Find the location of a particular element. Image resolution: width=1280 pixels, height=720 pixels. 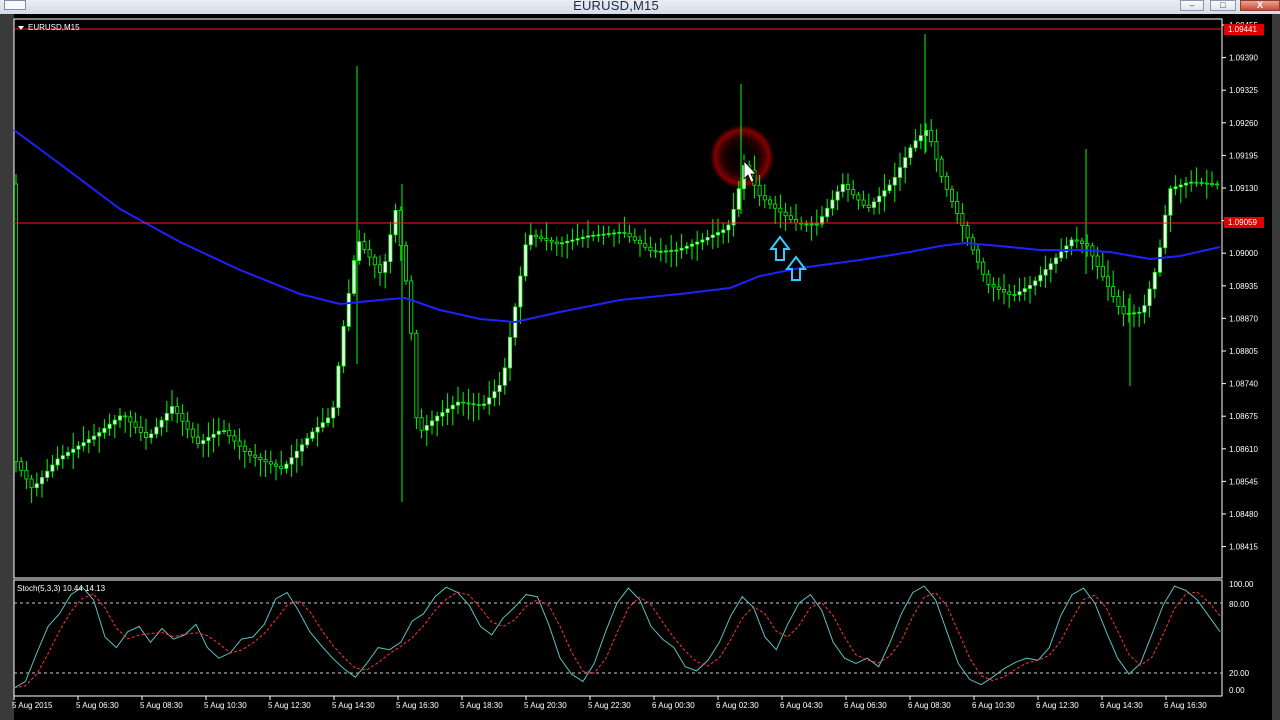

time-tick-label: 5 Aug 2015 is located at coordinates (32, 705).